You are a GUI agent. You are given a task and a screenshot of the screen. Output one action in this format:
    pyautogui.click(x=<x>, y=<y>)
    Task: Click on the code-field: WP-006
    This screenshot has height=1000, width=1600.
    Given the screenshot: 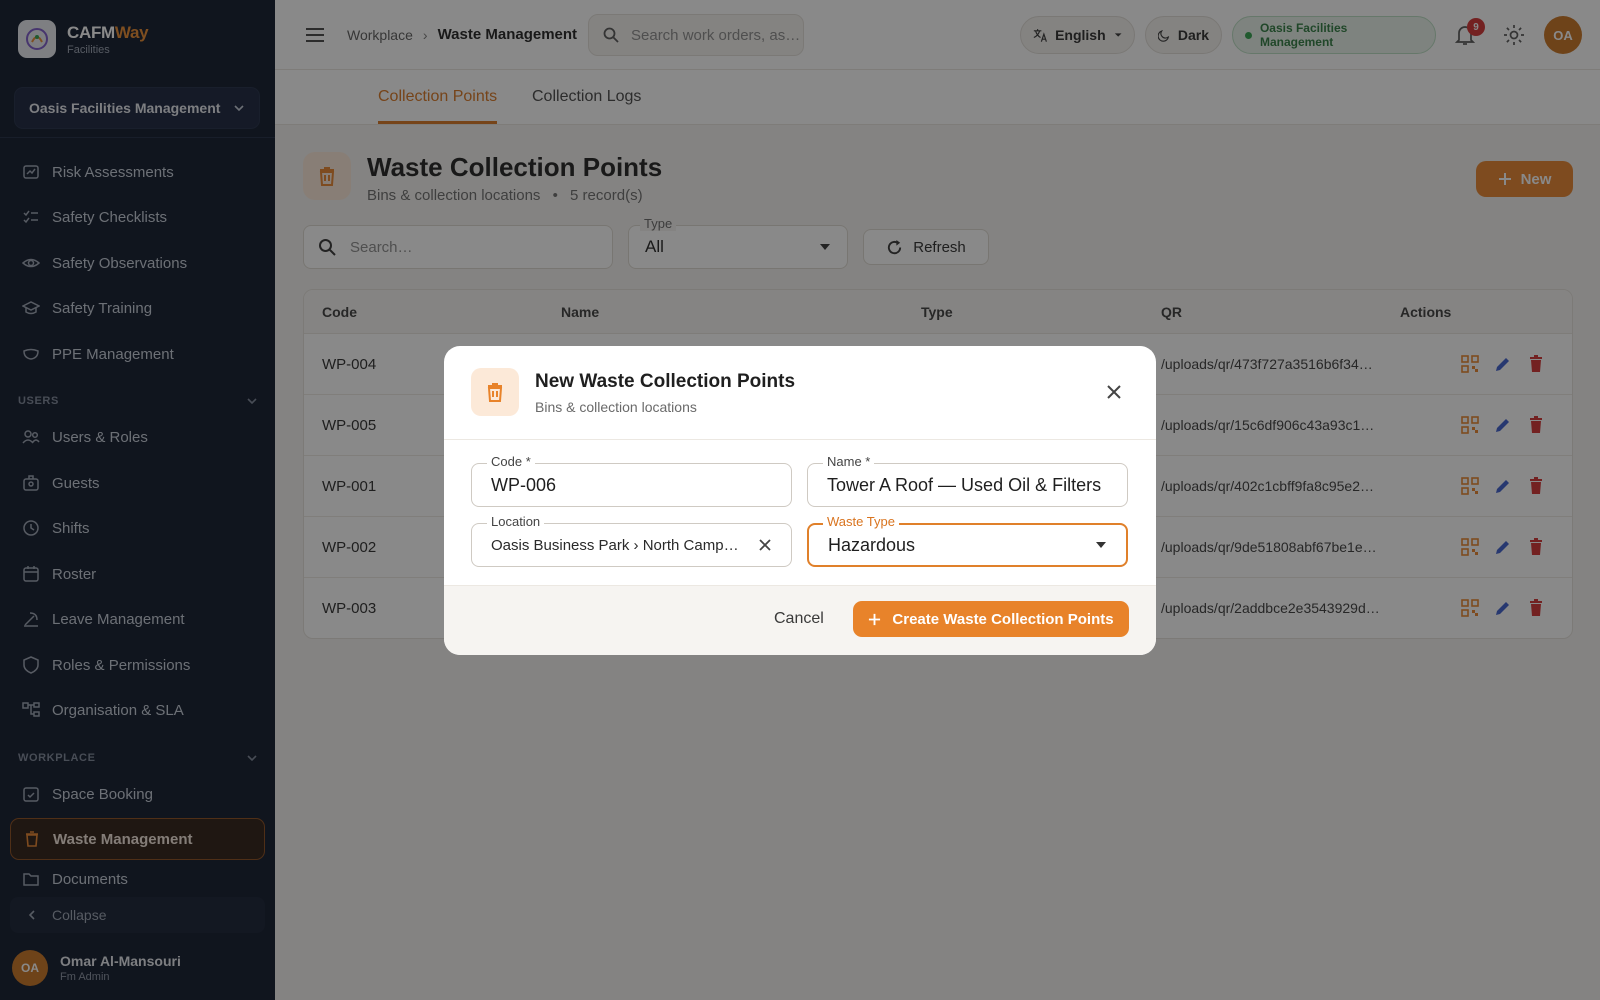 What is the action you would take?
    pyautogui.click(x=631, y=485)
    